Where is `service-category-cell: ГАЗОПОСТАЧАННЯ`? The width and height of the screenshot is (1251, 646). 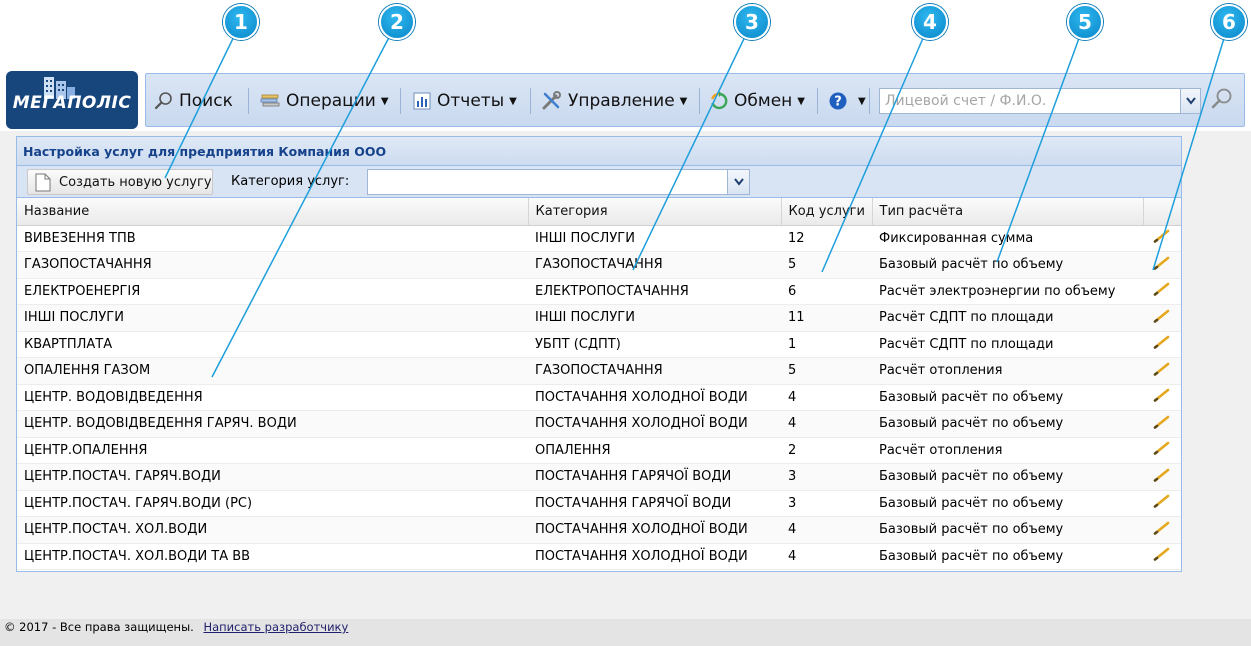
service-category-cell: ГАЗОПОСТАЧАННЯ is located at coordinates (654, 265).